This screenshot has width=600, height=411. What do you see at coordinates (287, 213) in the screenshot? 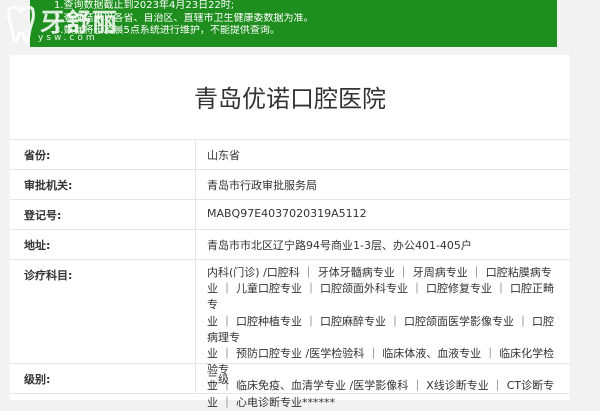
I see `value-registration: MABQ97E4037020319A5112` at bounding box center [287, 213].